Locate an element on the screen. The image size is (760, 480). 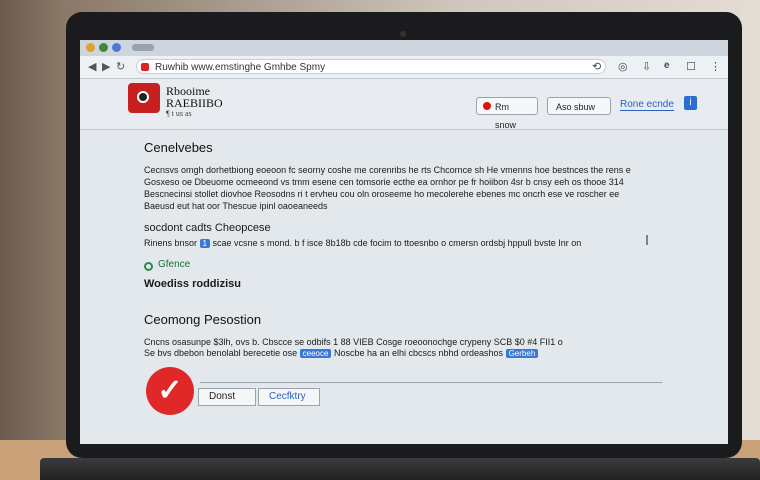
subheading: socdont cadts Cheopcese is located at coordinates (207, 228).